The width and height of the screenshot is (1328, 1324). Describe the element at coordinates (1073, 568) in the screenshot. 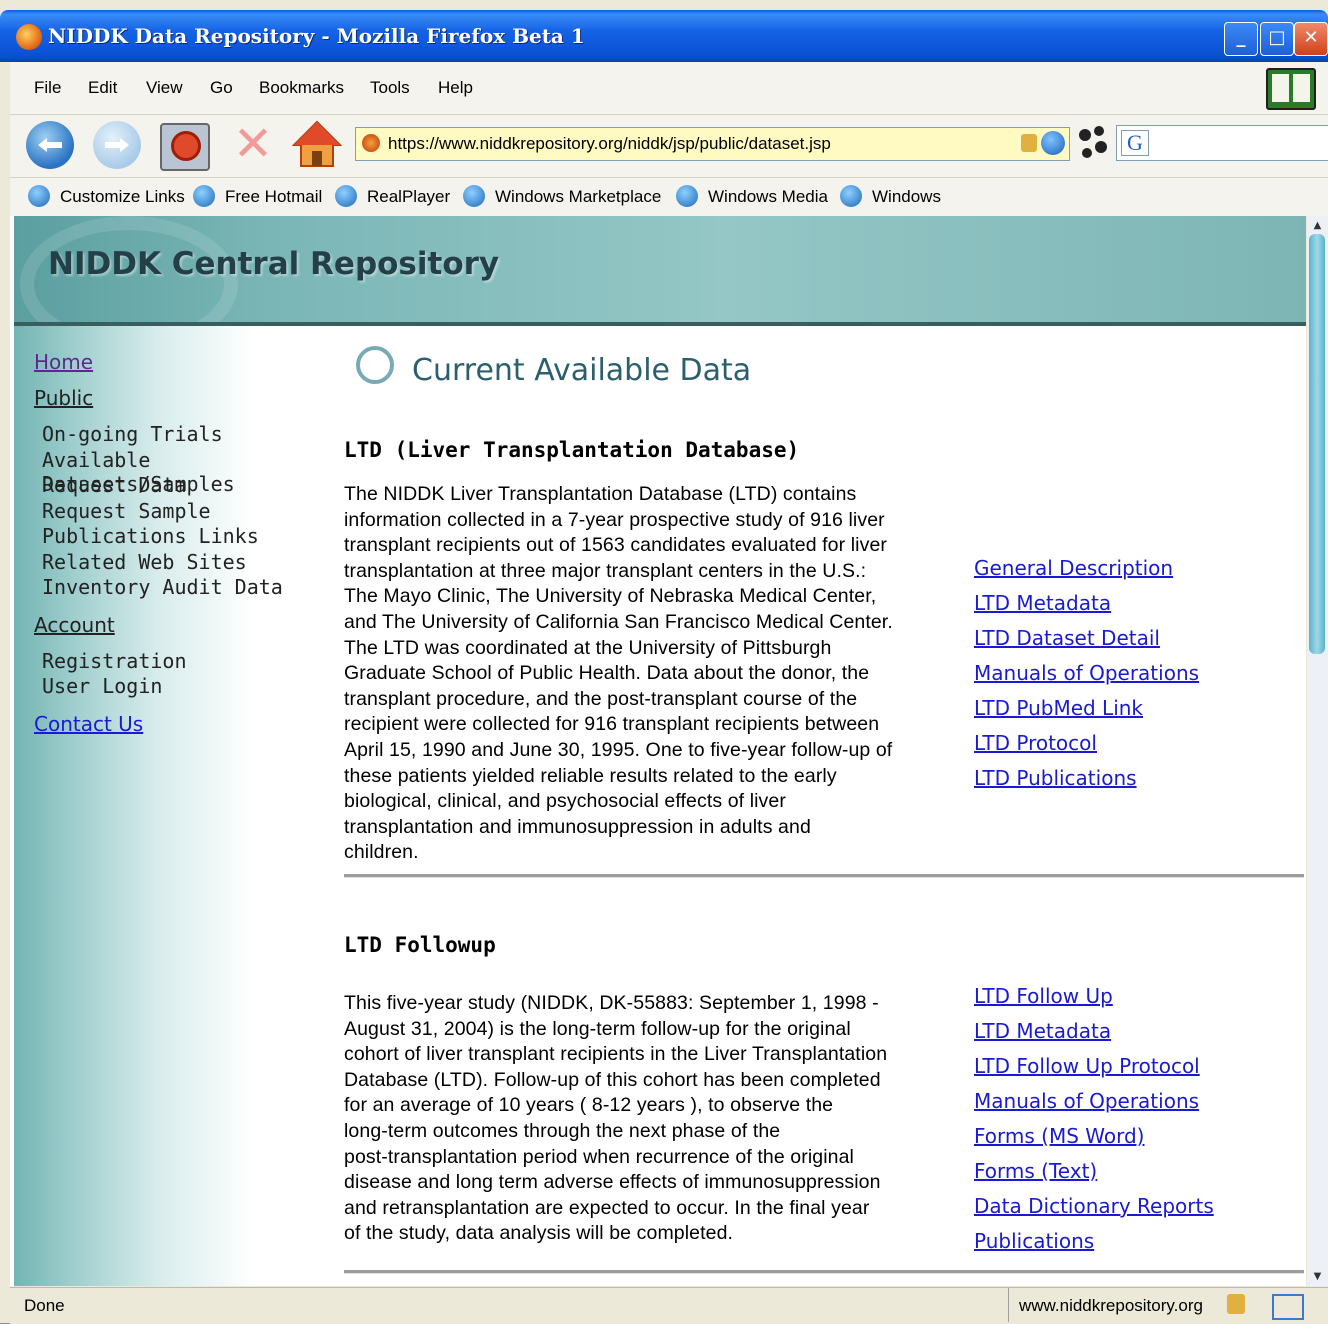

I see `link-general-description: General Description` at that location.